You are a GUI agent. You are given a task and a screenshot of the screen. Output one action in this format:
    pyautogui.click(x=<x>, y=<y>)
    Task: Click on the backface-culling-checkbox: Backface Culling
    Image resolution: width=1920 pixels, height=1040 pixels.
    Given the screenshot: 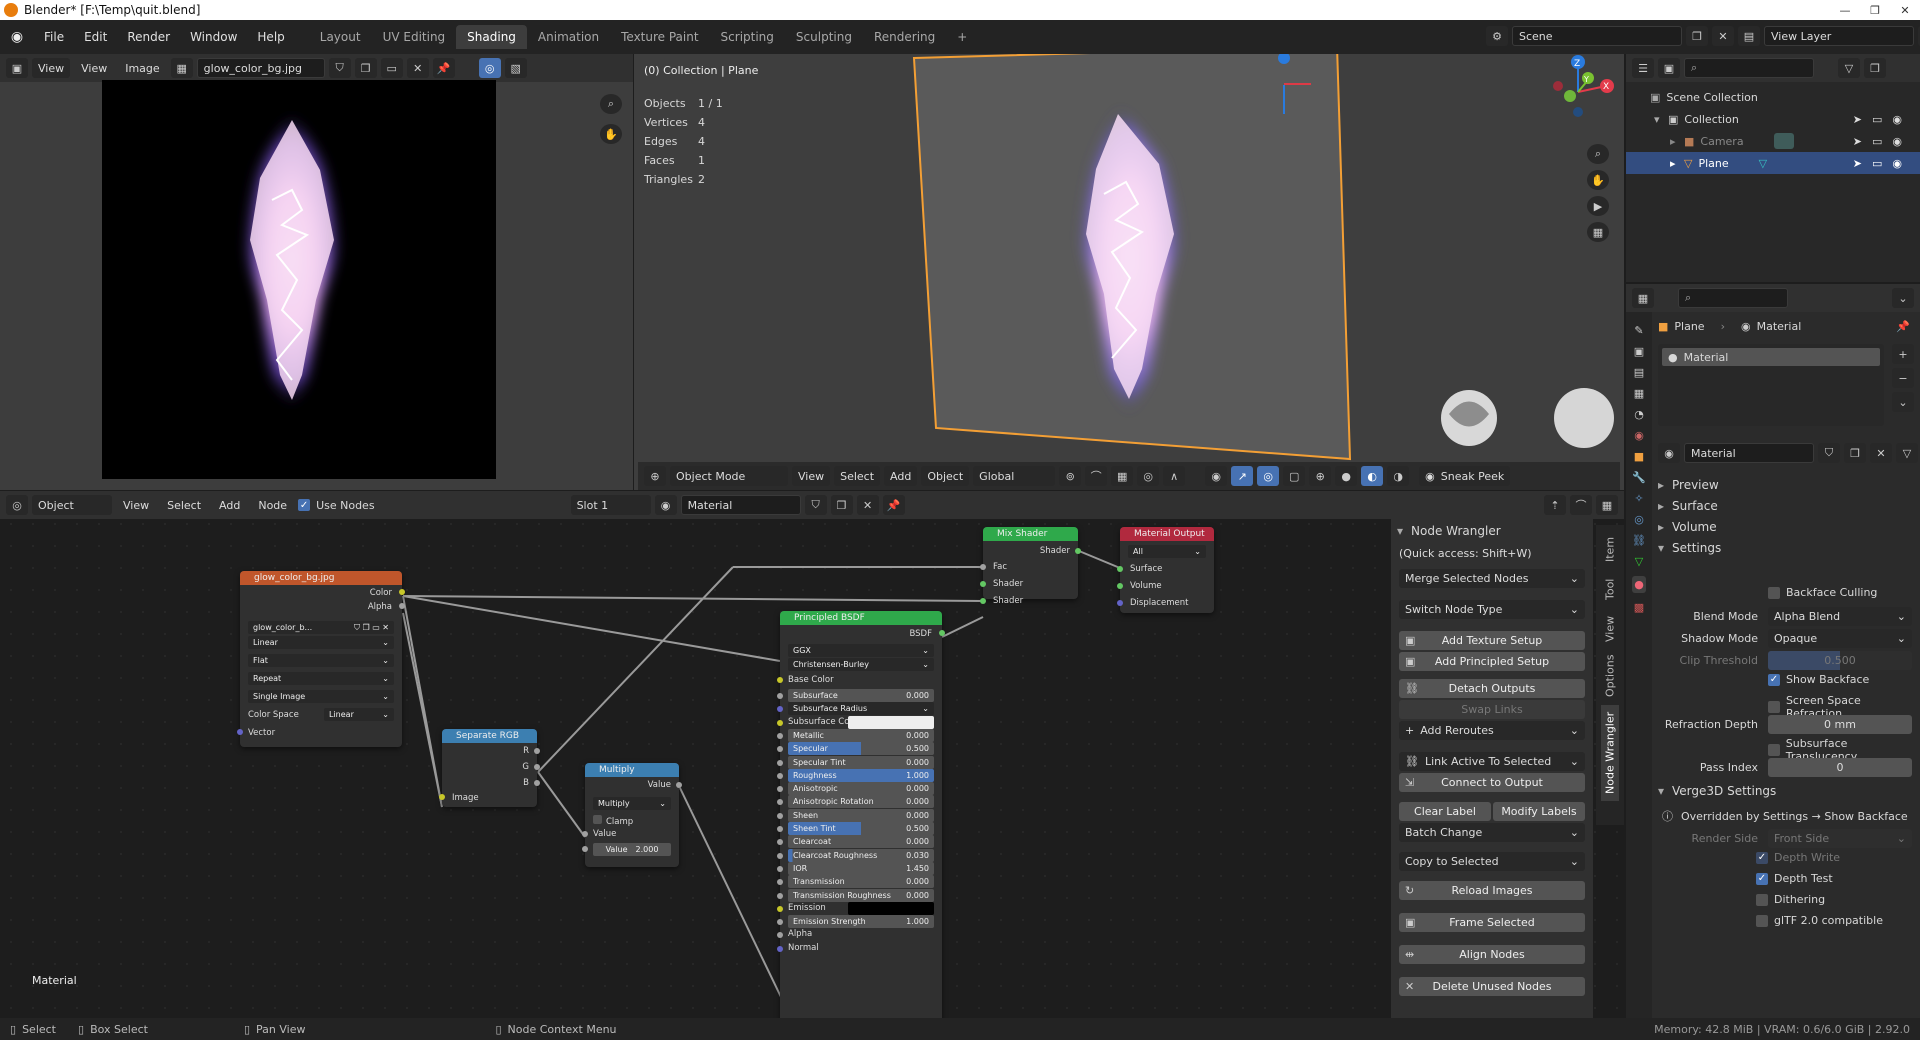 What is the action you would take?
    pyautogui.click(x=1822, y=592)
    